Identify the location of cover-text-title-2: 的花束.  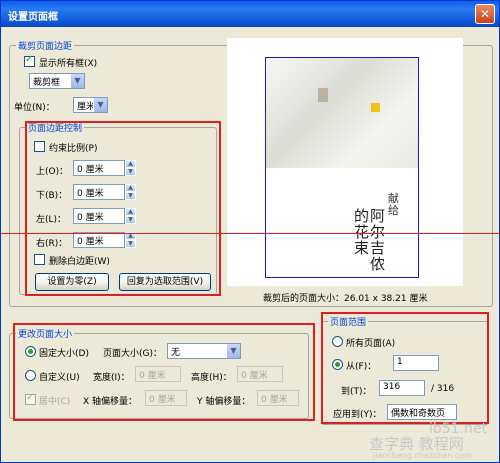
(362, 232).